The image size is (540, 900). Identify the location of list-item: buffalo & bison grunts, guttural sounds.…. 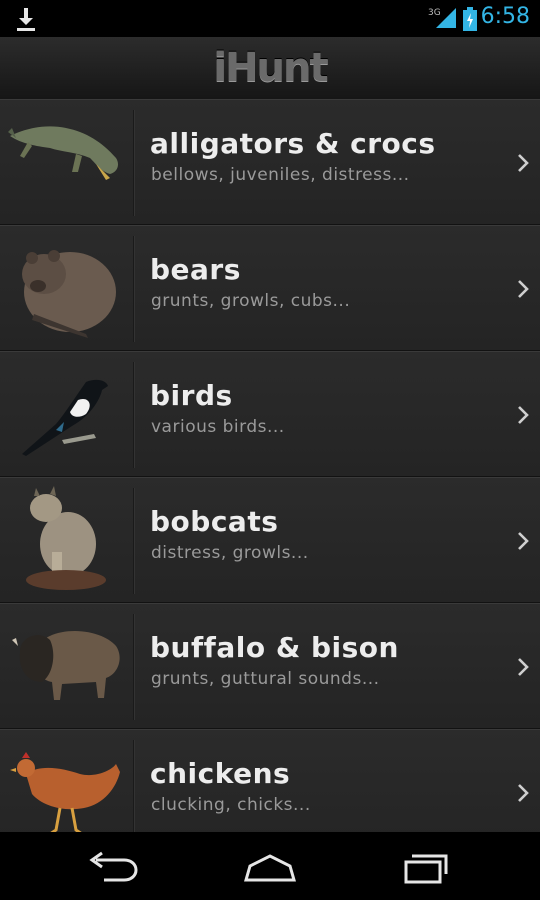
(270, 666).